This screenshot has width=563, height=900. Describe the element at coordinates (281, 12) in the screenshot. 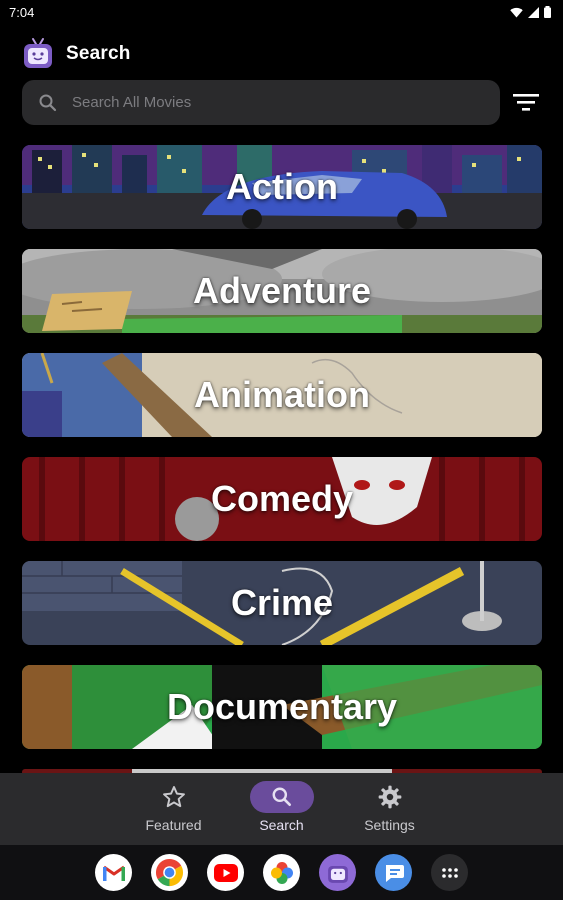

I see `status-bar: 7:04` at that location.